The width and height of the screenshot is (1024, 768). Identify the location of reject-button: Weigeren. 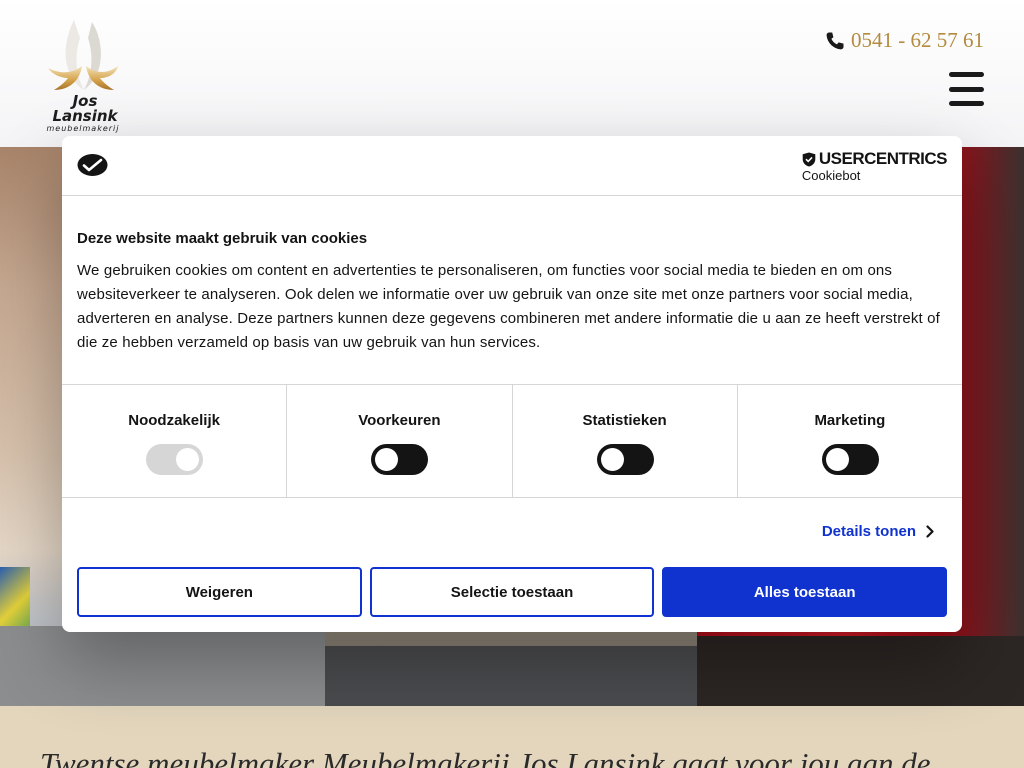
(219, 592).